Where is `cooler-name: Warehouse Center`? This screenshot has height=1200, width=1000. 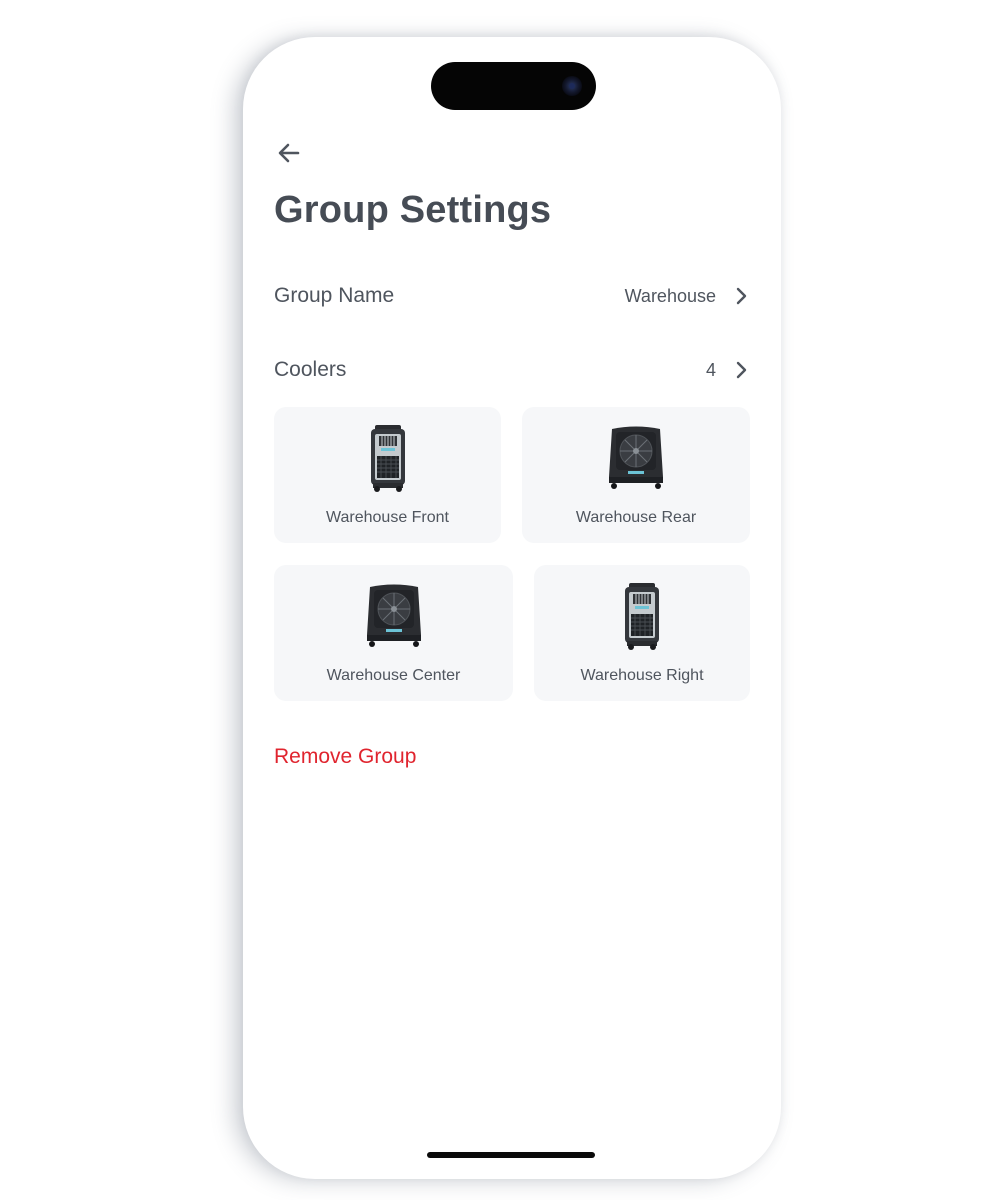 cooler-name: Warehouse Center is located at coordinates (393, 675).